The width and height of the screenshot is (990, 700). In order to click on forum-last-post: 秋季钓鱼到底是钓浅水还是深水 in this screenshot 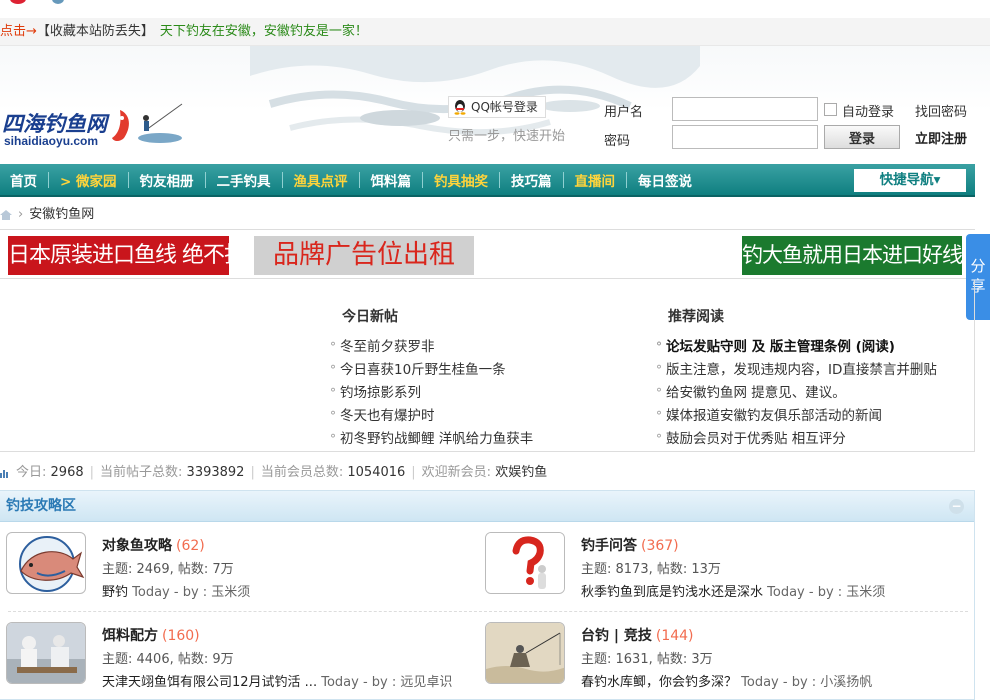, I will do `click(672, 592)`.